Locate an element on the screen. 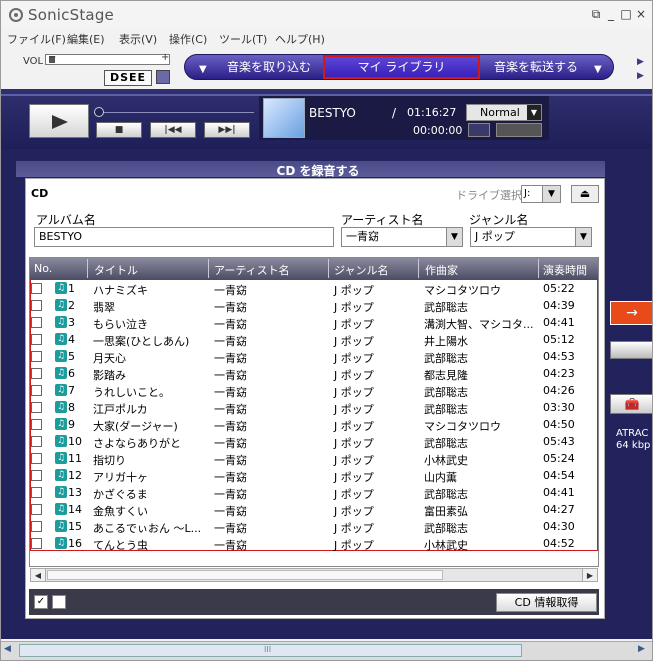 The height and width of the screenshot is (661, 653). track-title: うれしいこと。 is located at coordinates (131, 392).